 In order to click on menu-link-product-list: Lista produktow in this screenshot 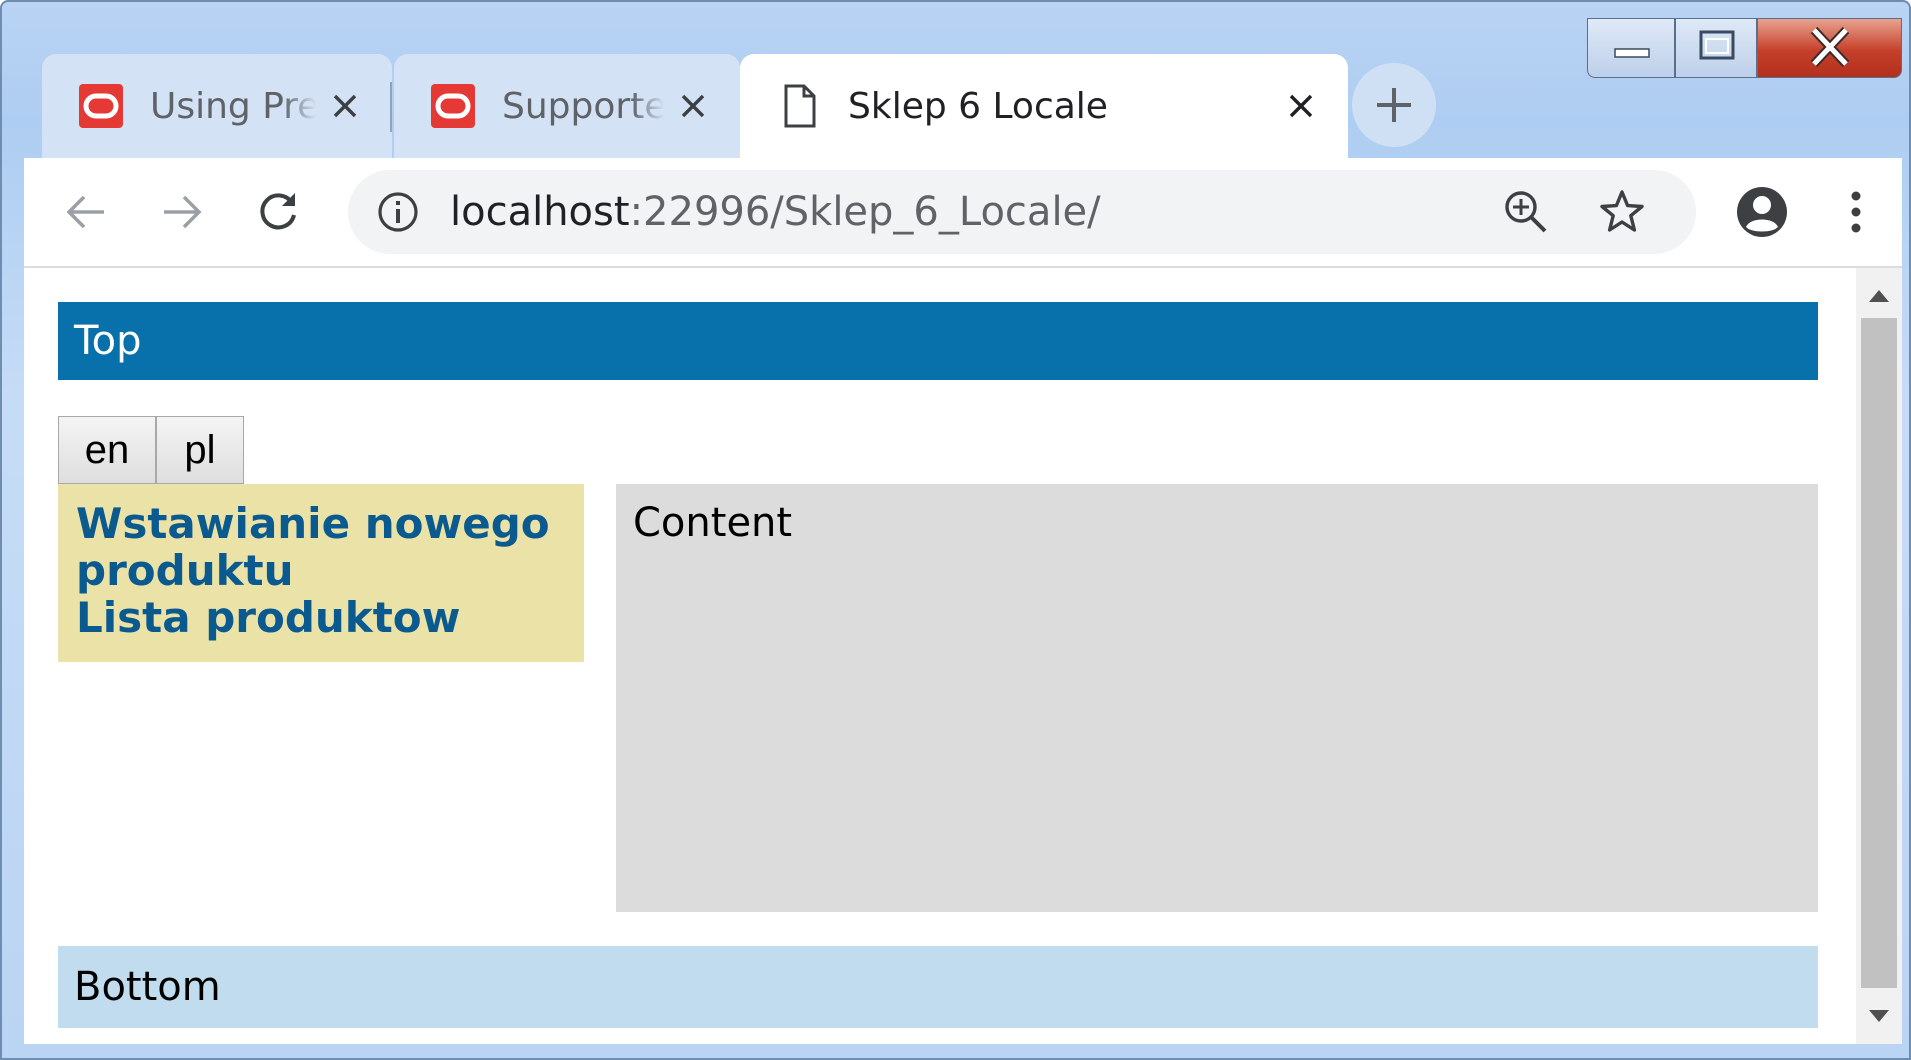, I will do `click(321, 617)`.